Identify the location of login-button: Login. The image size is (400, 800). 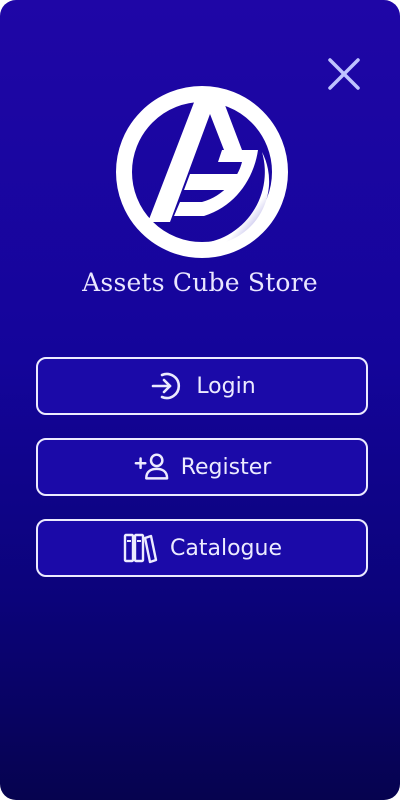
(202, 386).